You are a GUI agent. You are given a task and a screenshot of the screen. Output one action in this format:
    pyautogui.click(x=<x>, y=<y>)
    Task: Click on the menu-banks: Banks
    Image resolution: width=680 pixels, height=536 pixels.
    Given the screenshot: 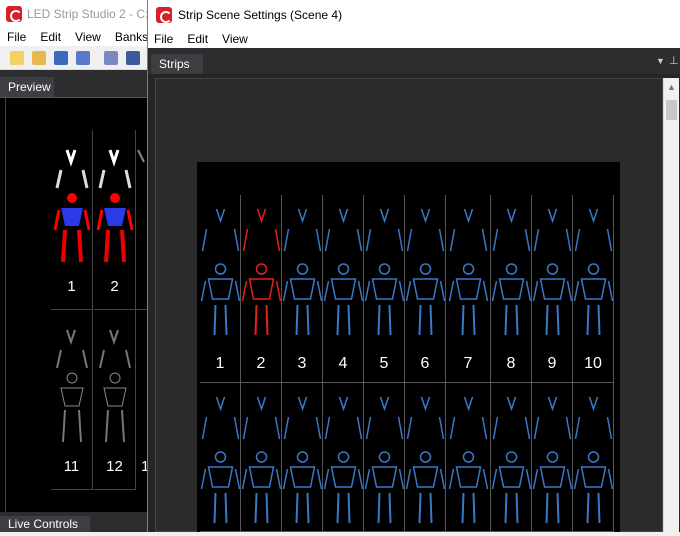 What is the action you would take?
    pyautogui.click(x=129, y=37)
    